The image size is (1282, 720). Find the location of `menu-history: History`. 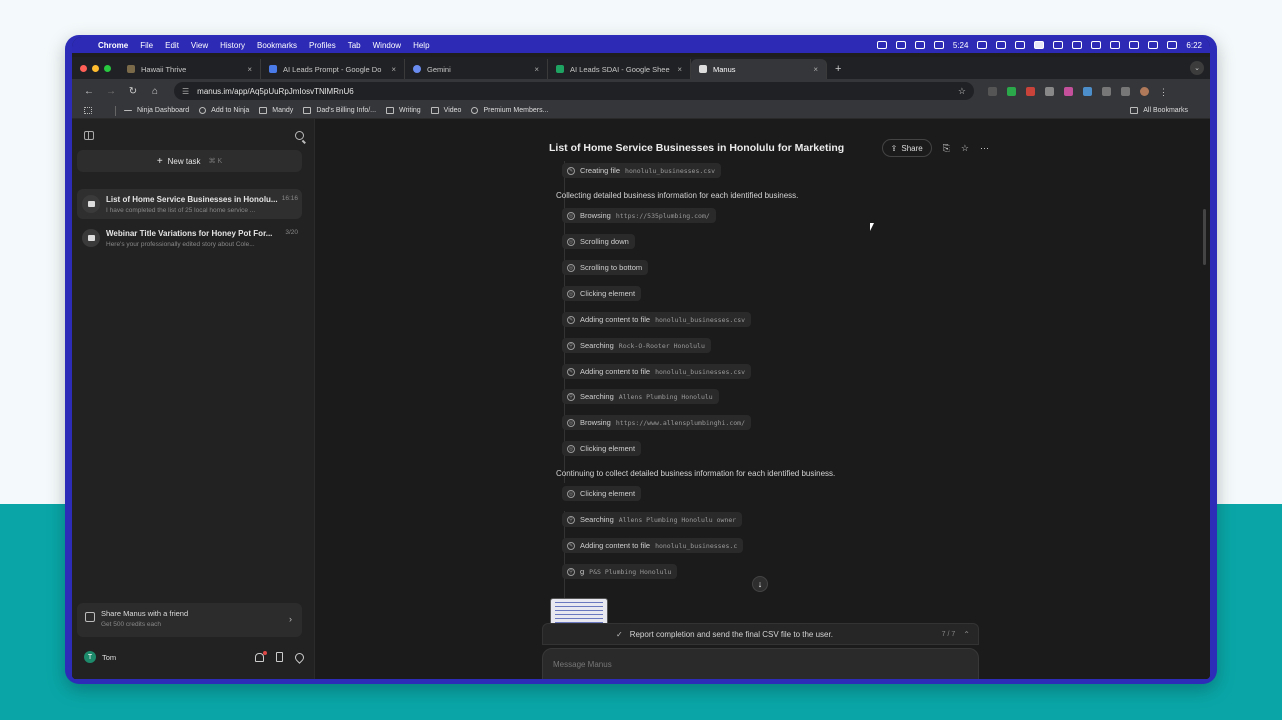

menu-history: History is located at coordinates (232, 45).